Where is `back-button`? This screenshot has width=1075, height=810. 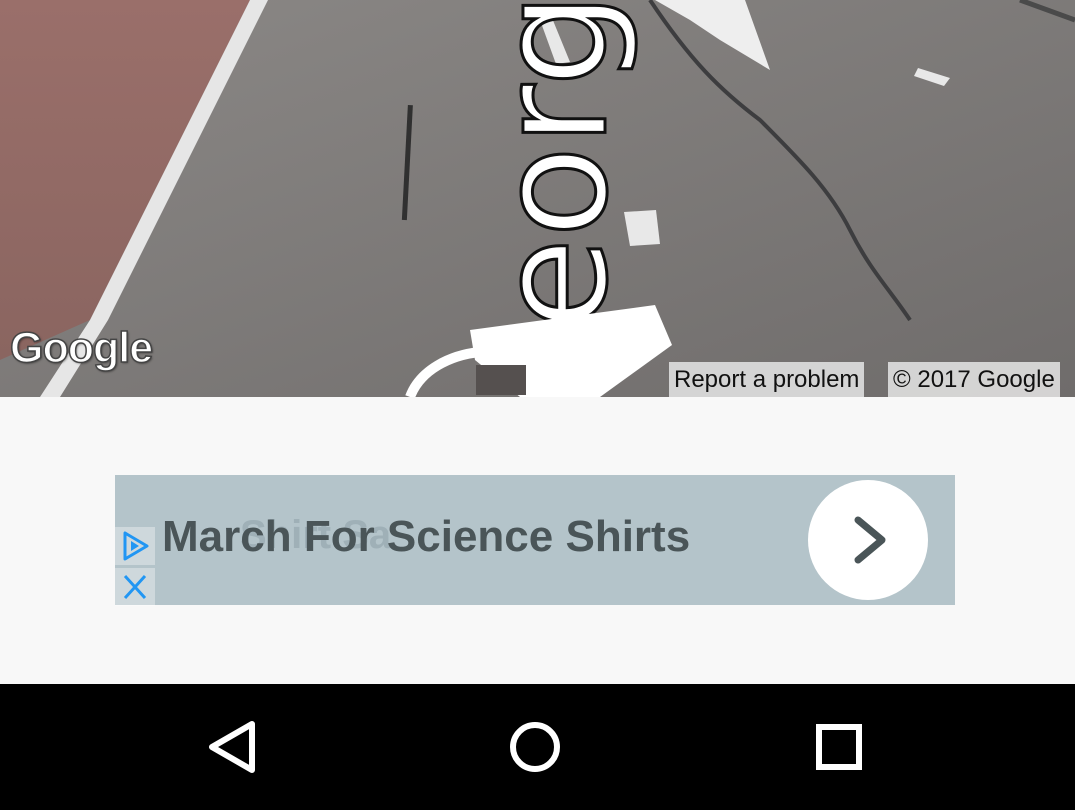
back-button is located at coordinates (234, 747).